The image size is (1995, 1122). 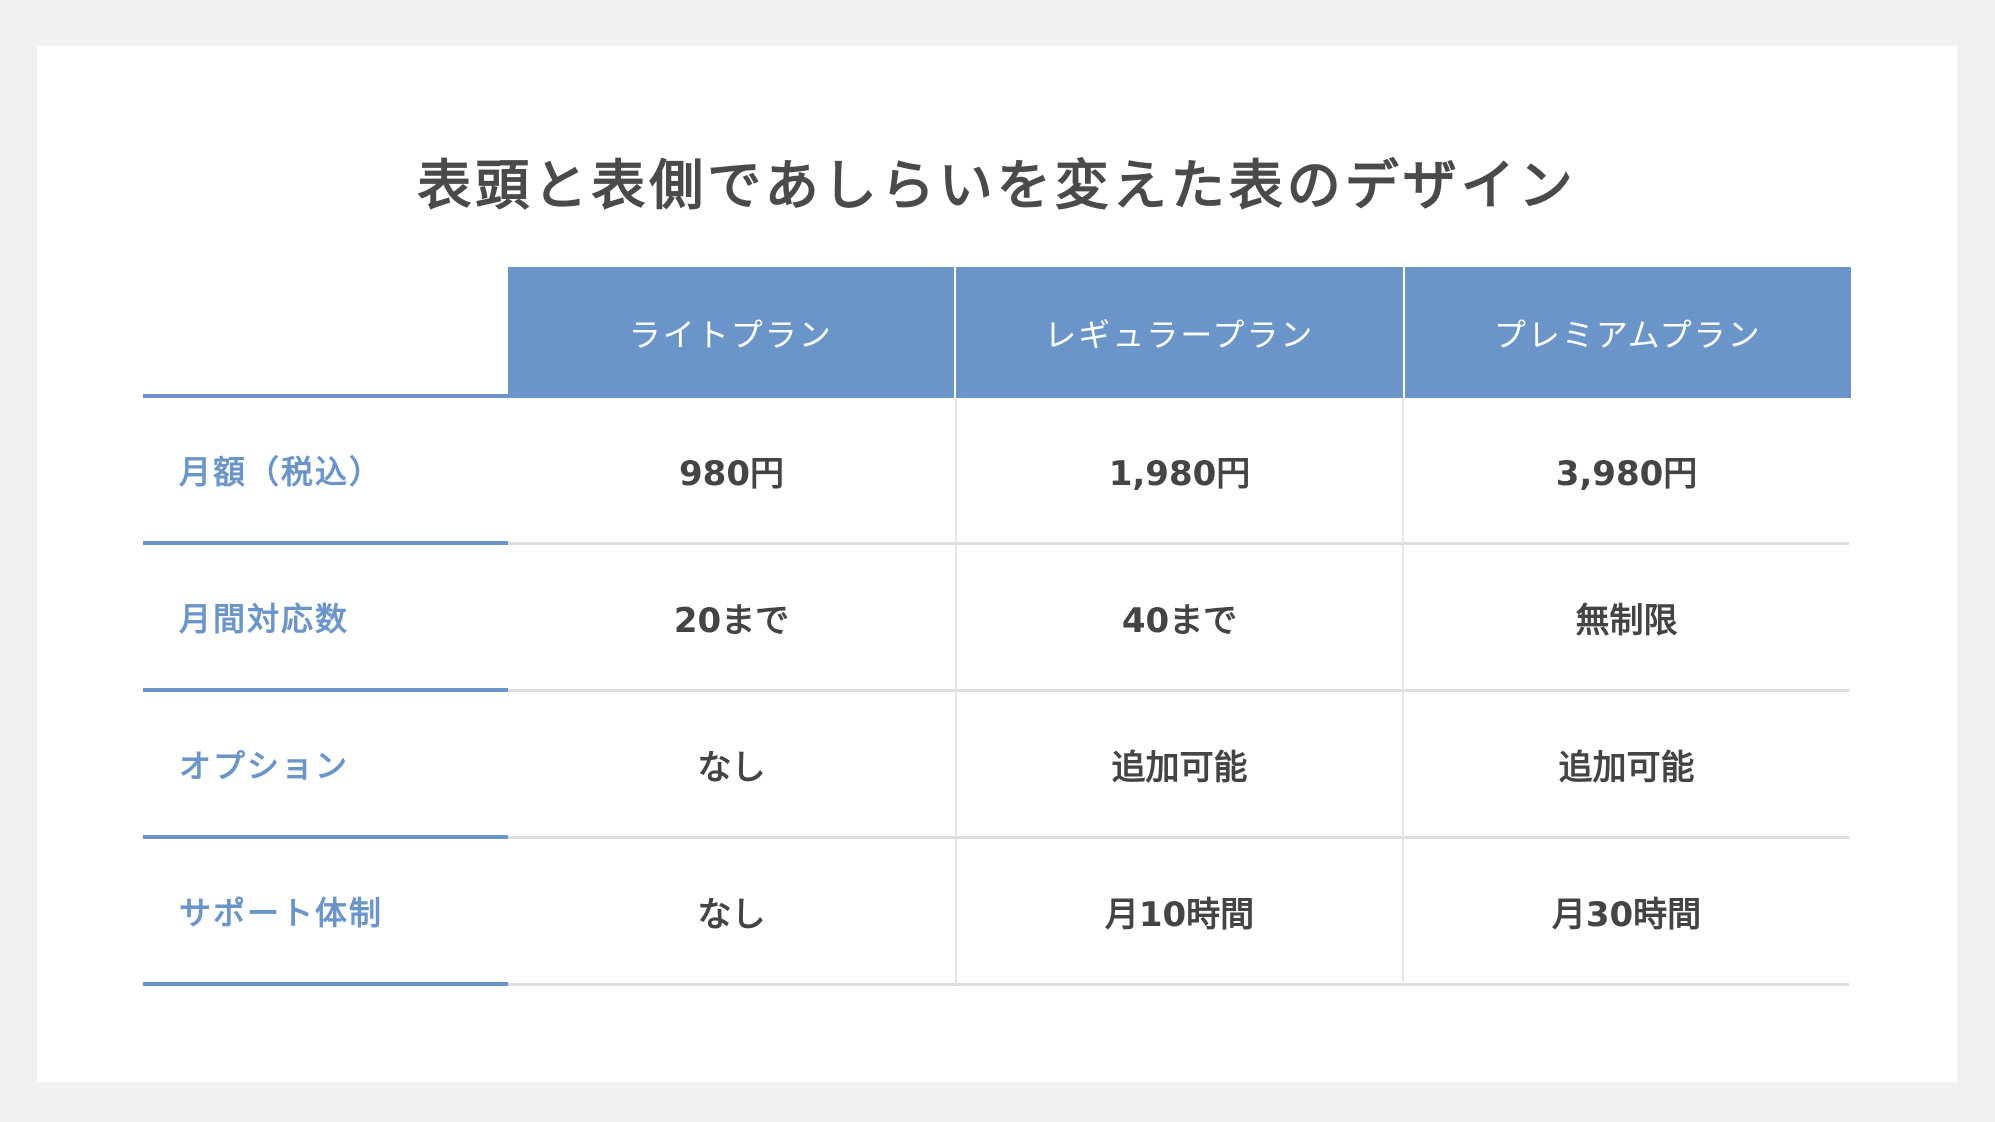 I want to click on row-header: オプション, so click(x=325, y=765).